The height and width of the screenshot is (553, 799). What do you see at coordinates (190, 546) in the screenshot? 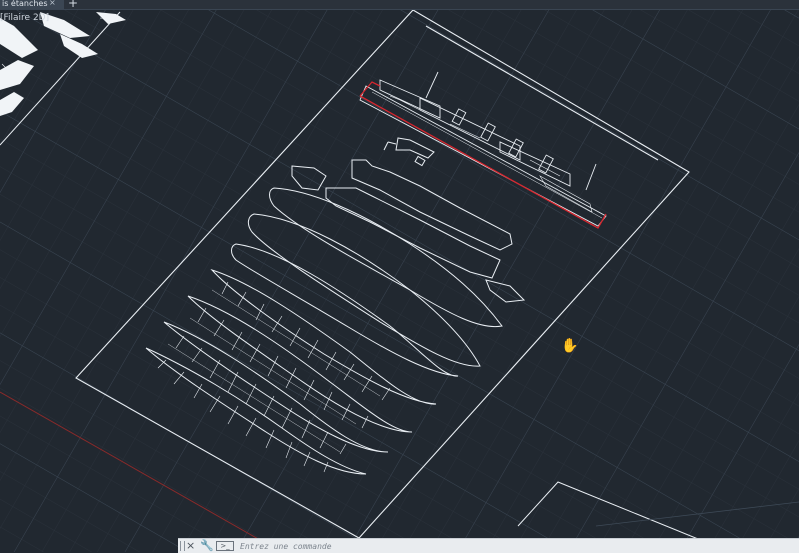
I see `close-icon: ×` at bounding box center [190, 546].